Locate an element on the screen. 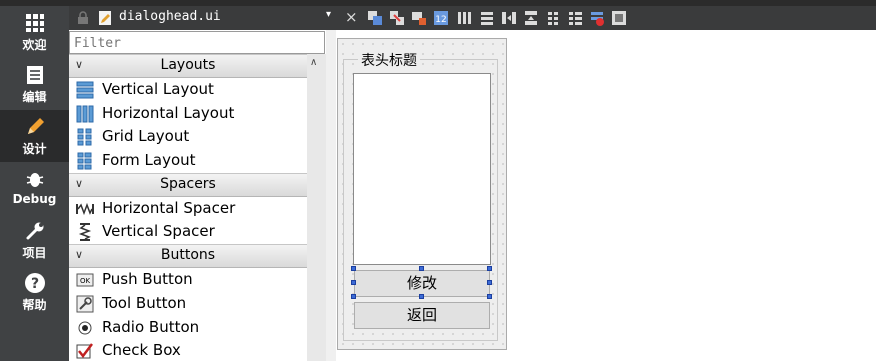 Image resolution: width=876 pixels, height=361 pixels. svg-text: 12 is located at coordinates (440, 20).